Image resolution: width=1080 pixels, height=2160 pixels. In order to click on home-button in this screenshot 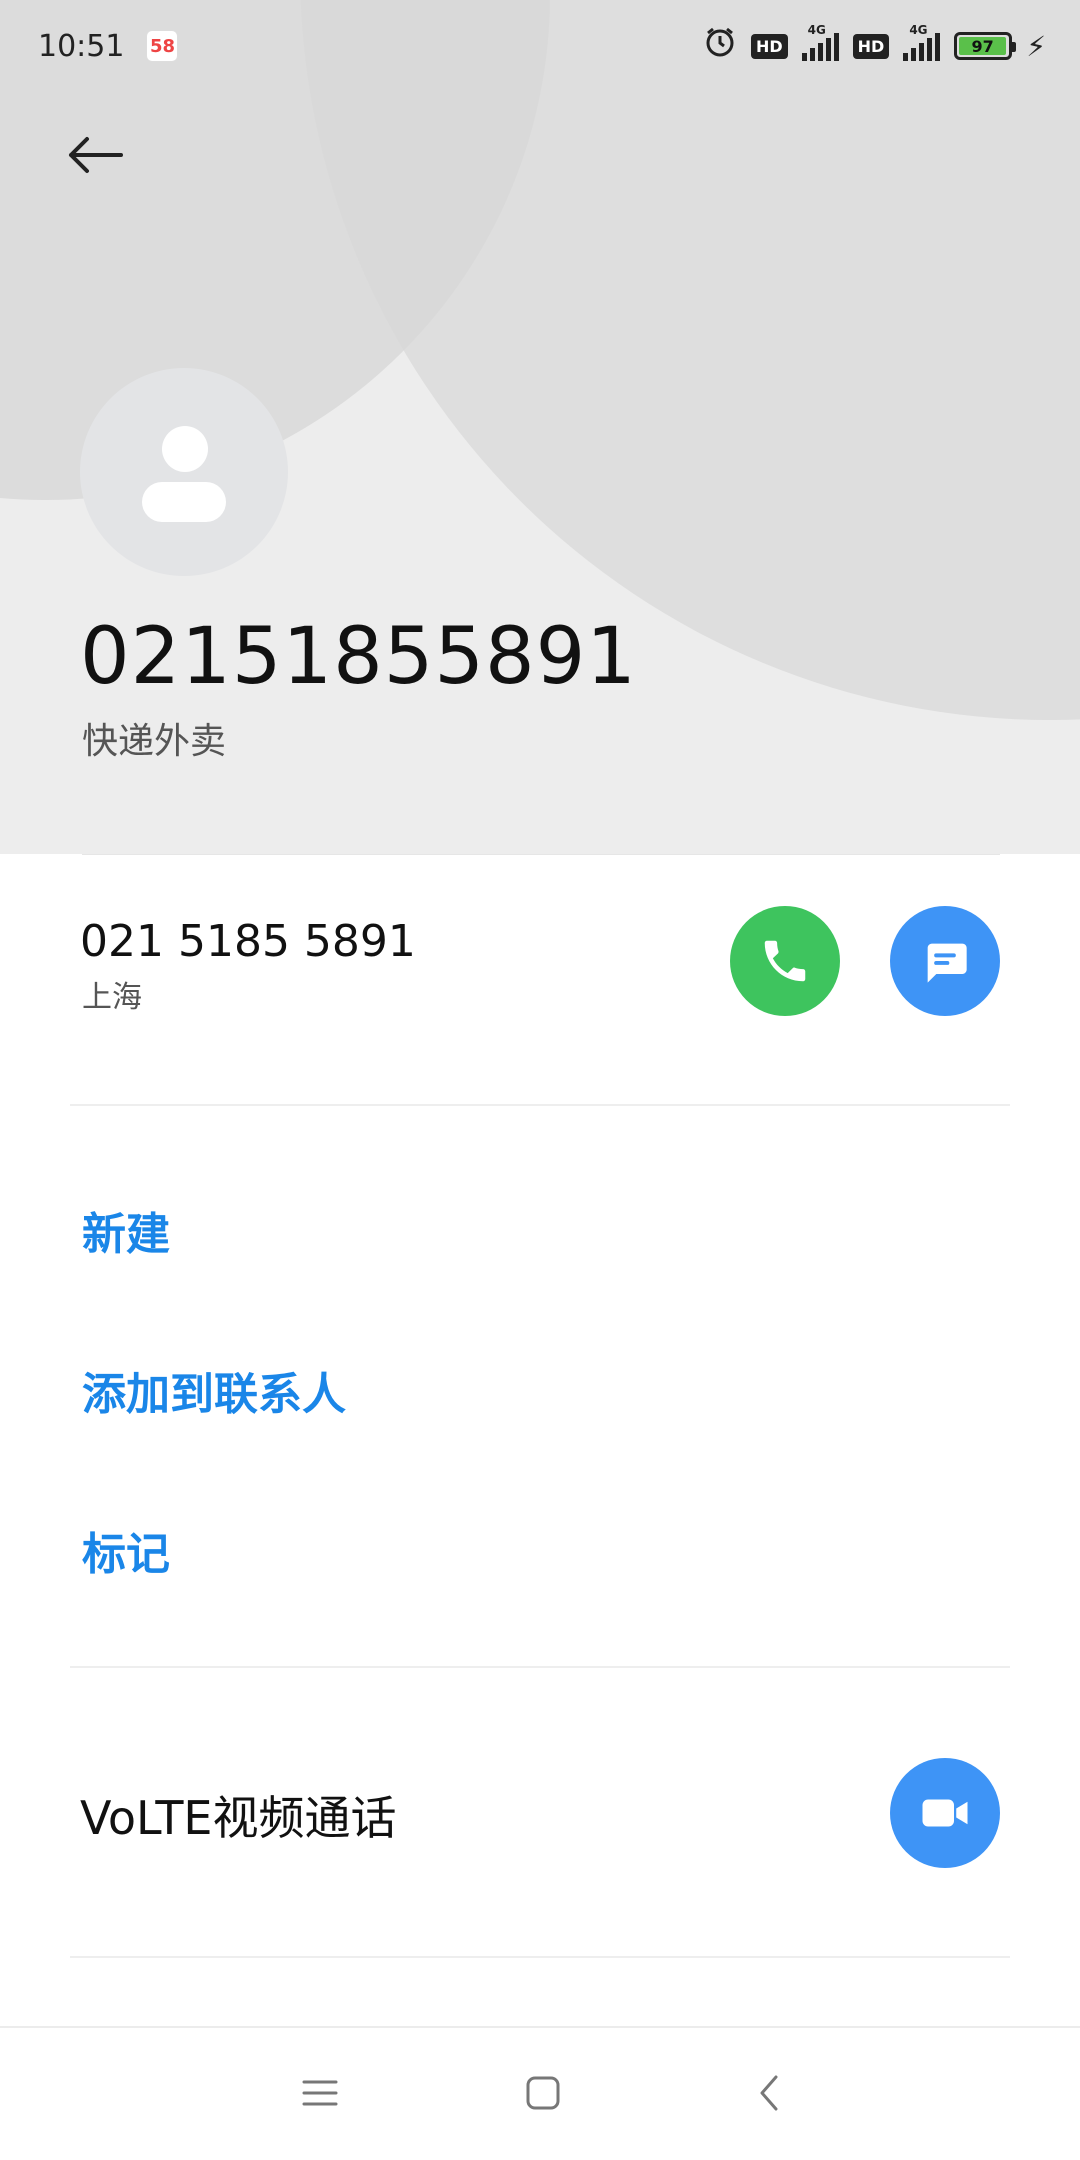, I will do `click(543, 2093)`.